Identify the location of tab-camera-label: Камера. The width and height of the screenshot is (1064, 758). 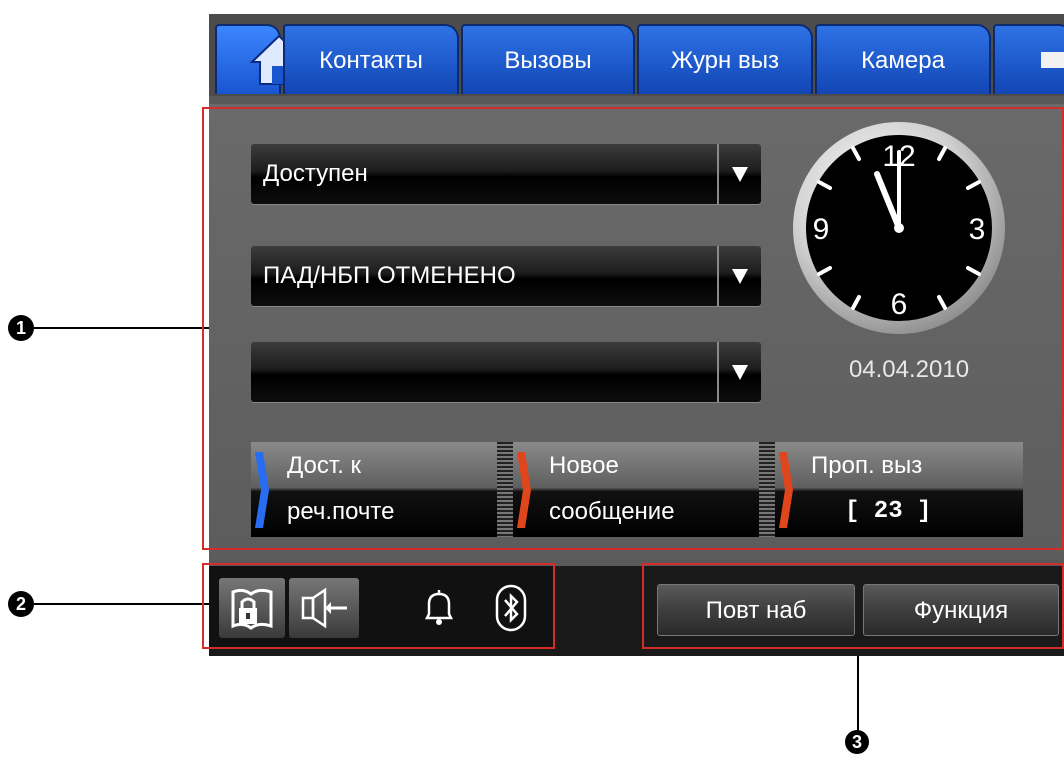
(903, 60).